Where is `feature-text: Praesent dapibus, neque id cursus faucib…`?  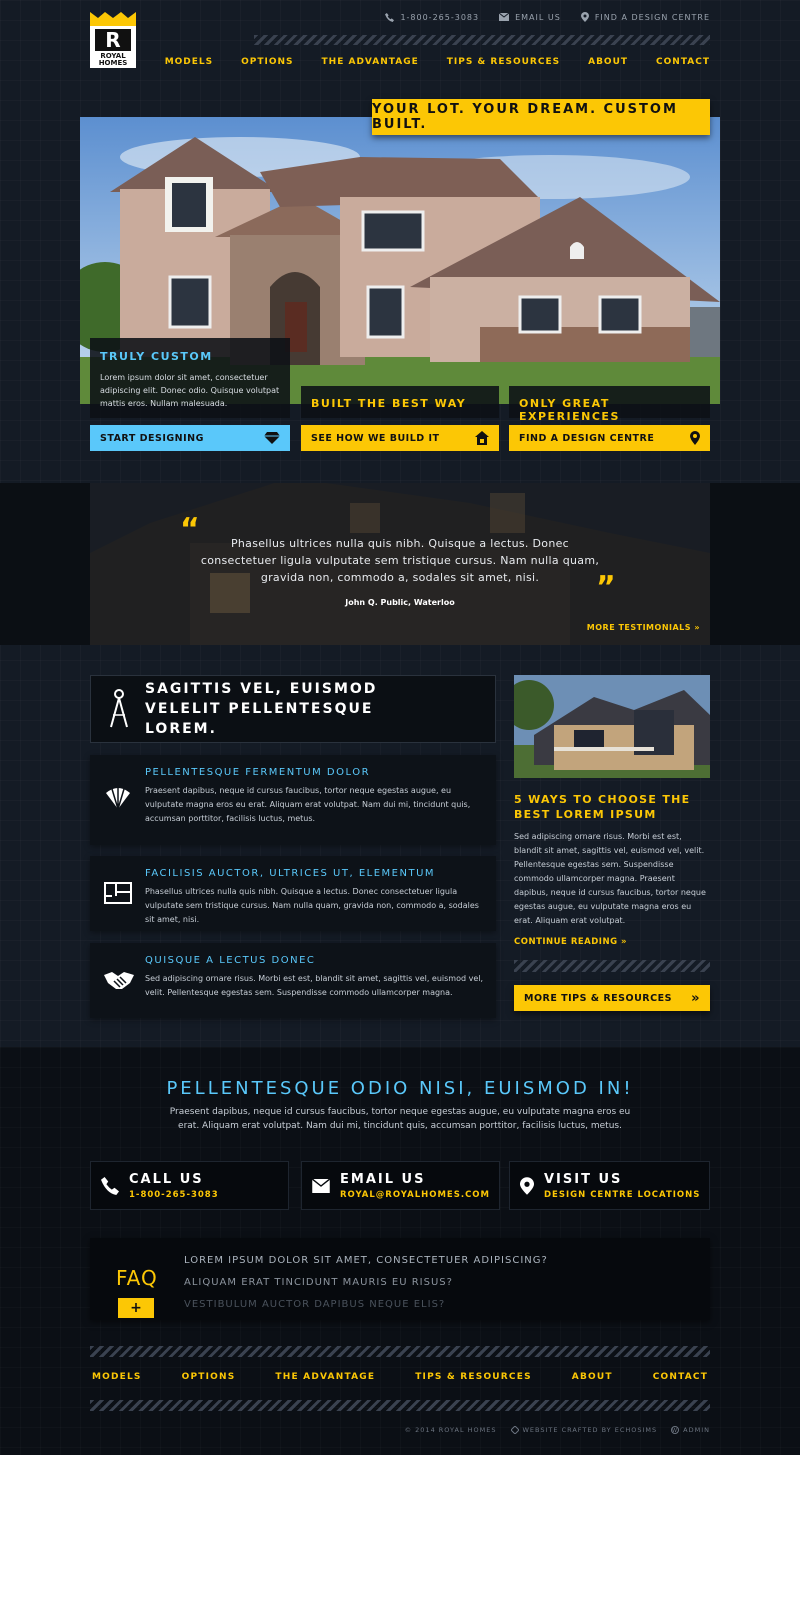
feature-text: Praesent dapibus, neque id cursus faucib… is located at coordinates (308, 804).